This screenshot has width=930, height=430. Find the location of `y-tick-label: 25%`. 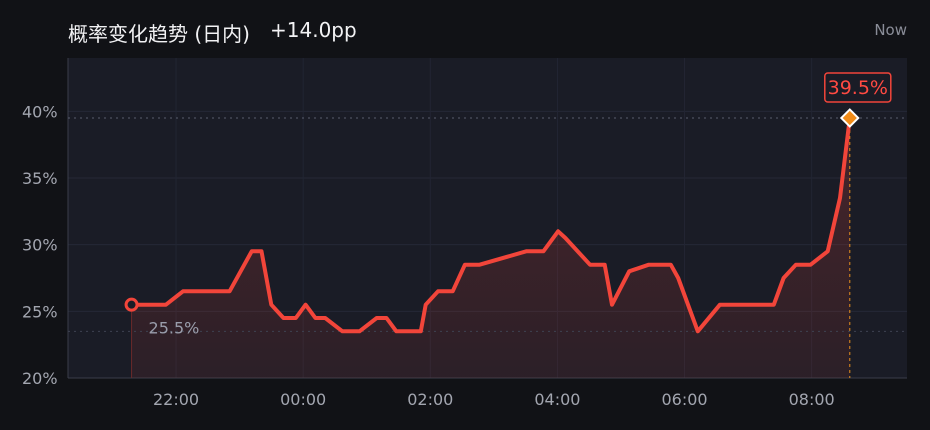

y-tick-label: 25% is located at coordinates (40, 311).